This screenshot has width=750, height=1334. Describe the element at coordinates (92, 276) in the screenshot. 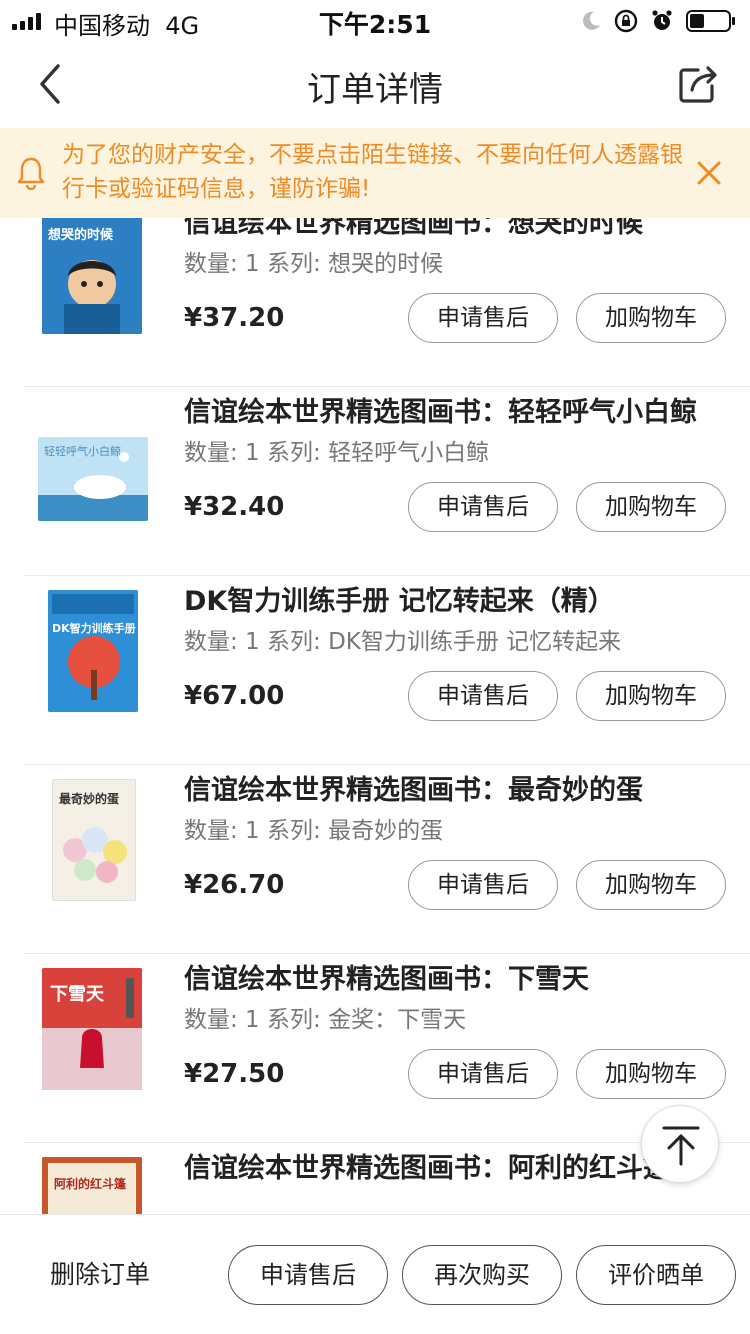

I see `book-cover-image: 想哭的时候` at that location.